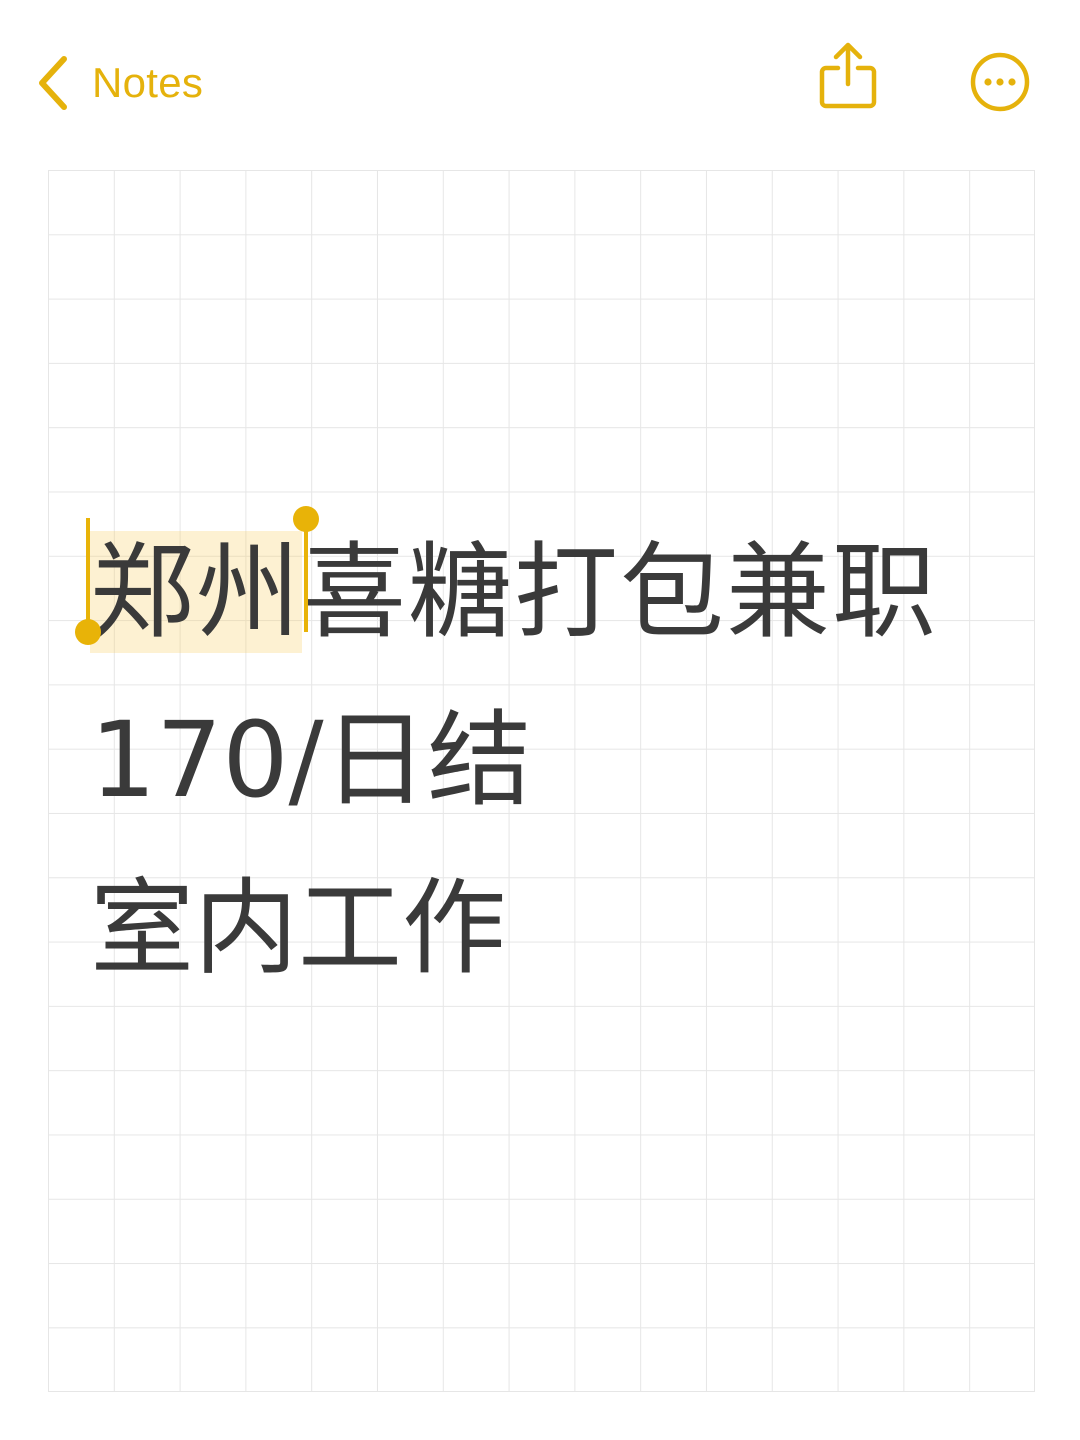  What do you see at coordinates (306, 575) in the screenshot?
I see `selection-end-caret` at bounding box center [306, 575].